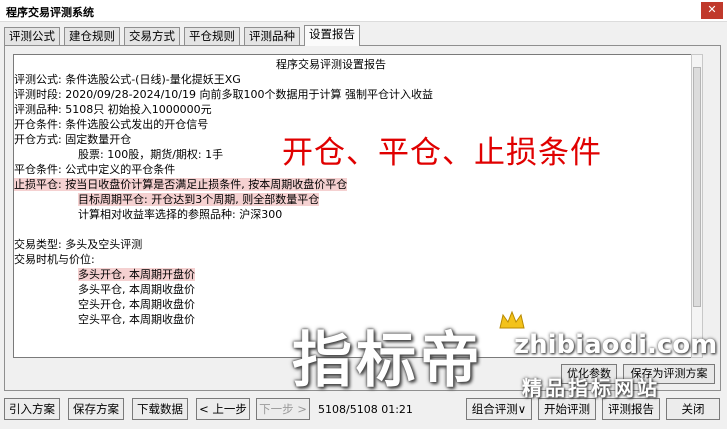 The width and height of the screenshot is (727, 429). Describe the element at coordinates (136, 319) in the screenshot. I see `report-line: 空头平仓, 本周期收盘价` at that location.